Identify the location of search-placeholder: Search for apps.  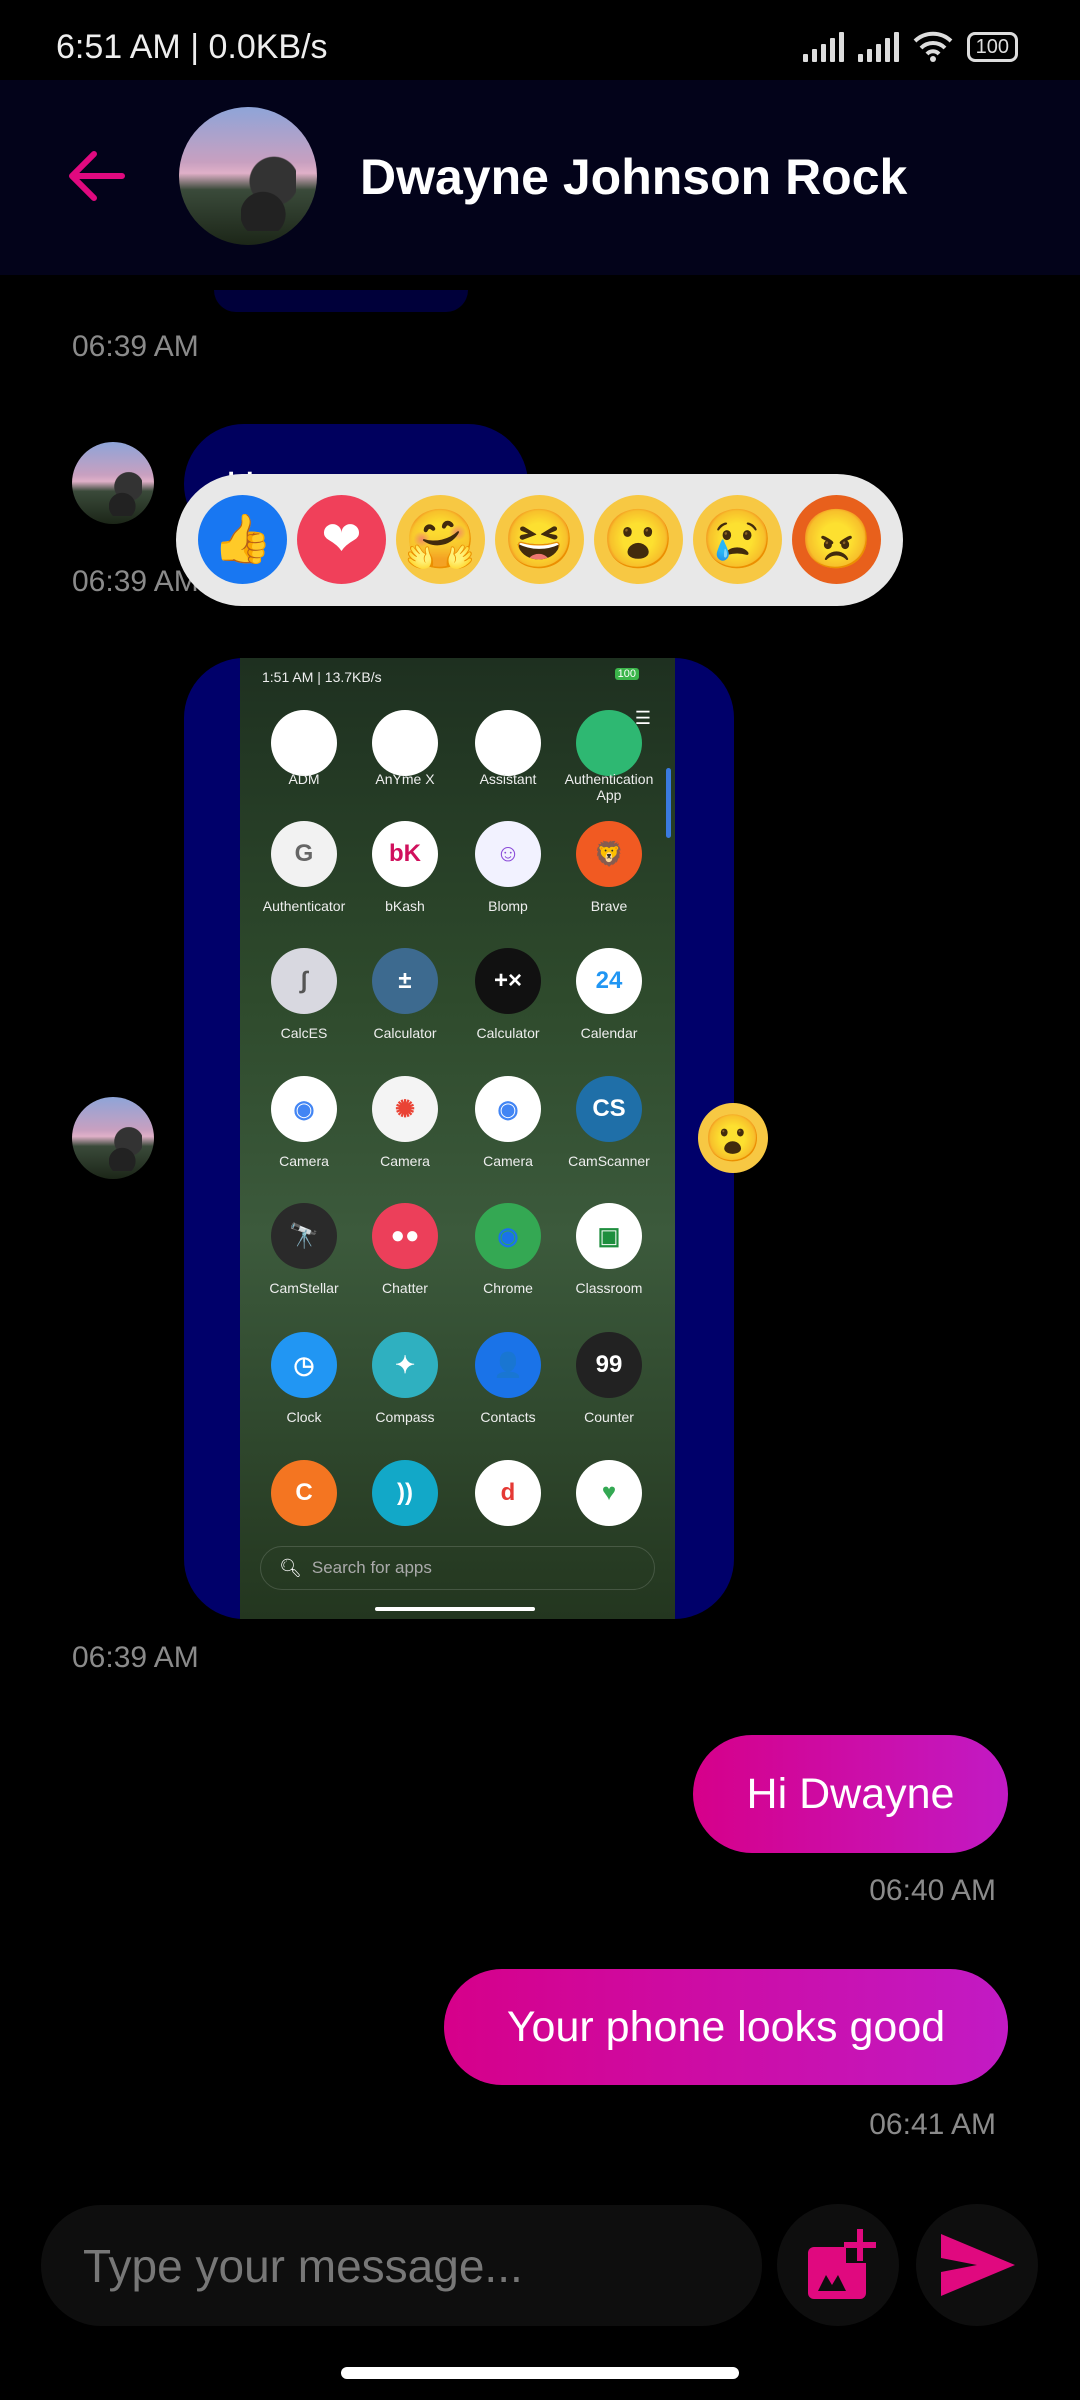
(371, 1567).